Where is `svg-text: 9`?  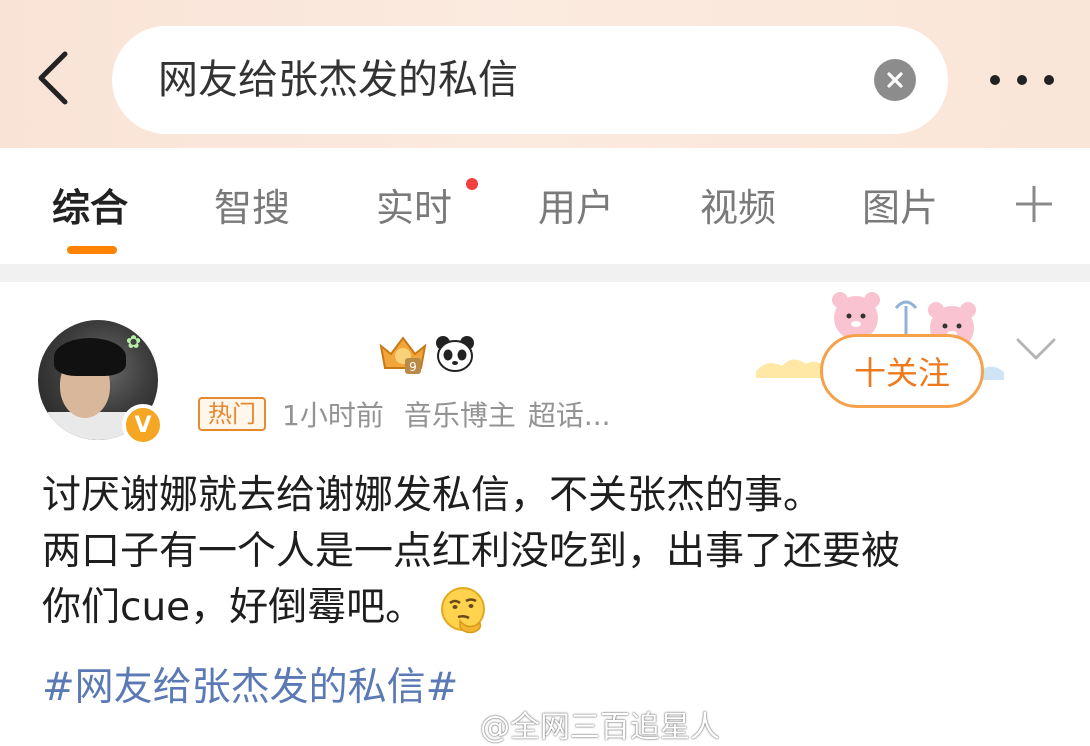 svg-text: 9 is located at coordinates (413, 367).